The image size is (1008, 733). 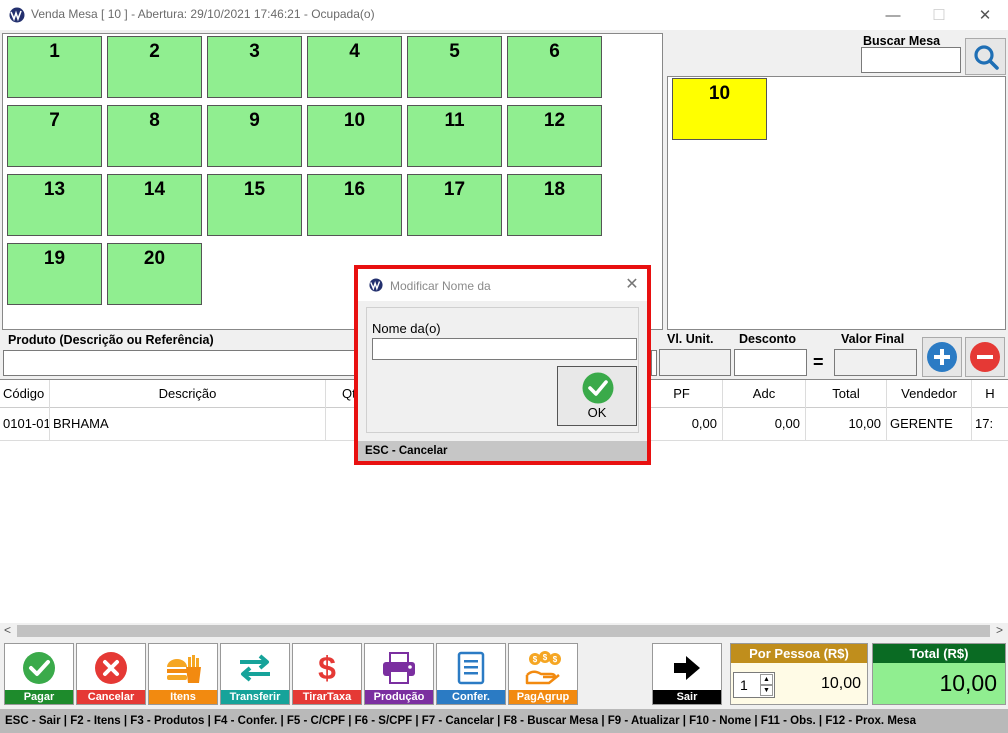 What do you see at coordinates (254, 67) in the screenshot?
I see `table-3: 3` at bounding box center [254, 67].